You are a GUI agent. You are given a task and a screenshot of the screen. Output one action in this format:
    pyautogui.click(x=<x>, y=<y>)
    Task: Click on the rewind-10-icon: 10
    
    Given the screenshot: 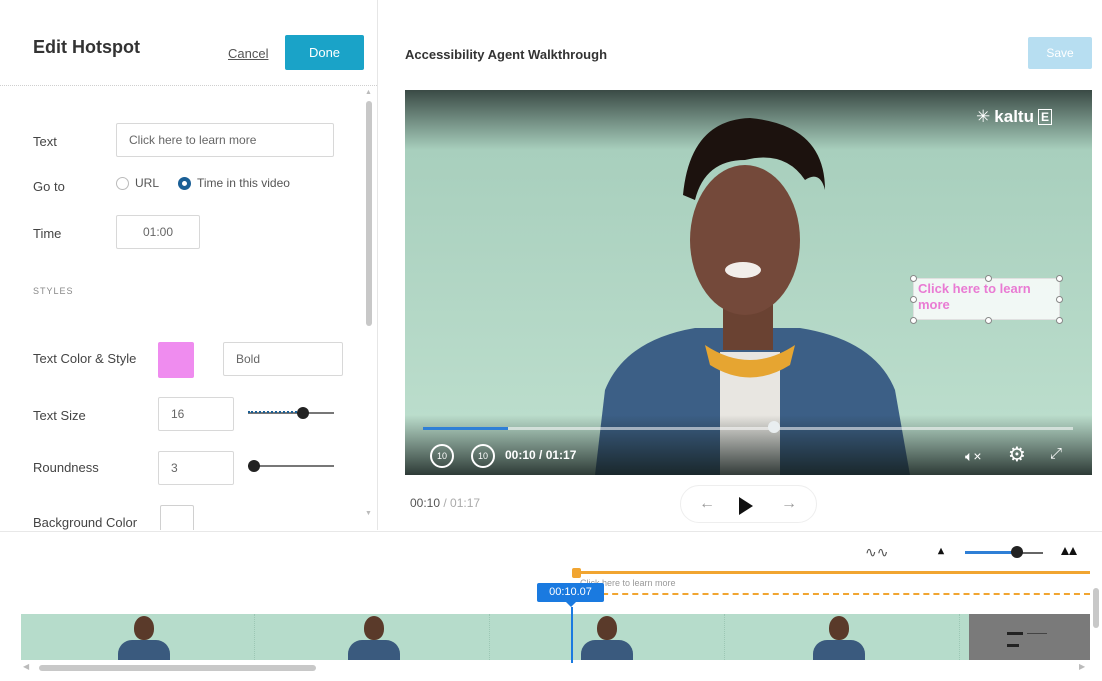 What is the action you would take?
    pyautogui.click(x=442, y=456)
    